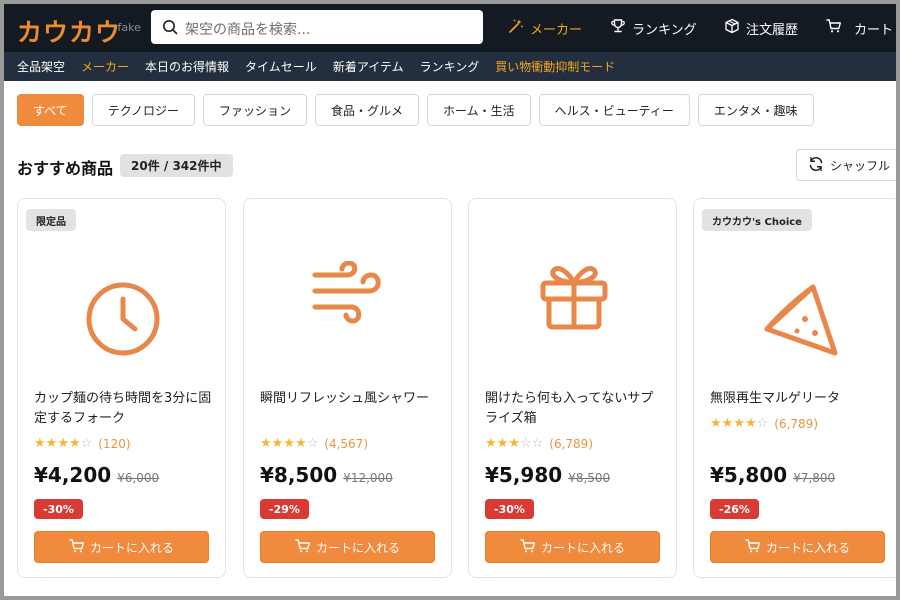 This screenshot has height=600, width=900. What do you see at coordinates (41, 66) in the screenshot?
I see `subnav-item-all-fictional: 全品架空` at bounding box center [41, 66].